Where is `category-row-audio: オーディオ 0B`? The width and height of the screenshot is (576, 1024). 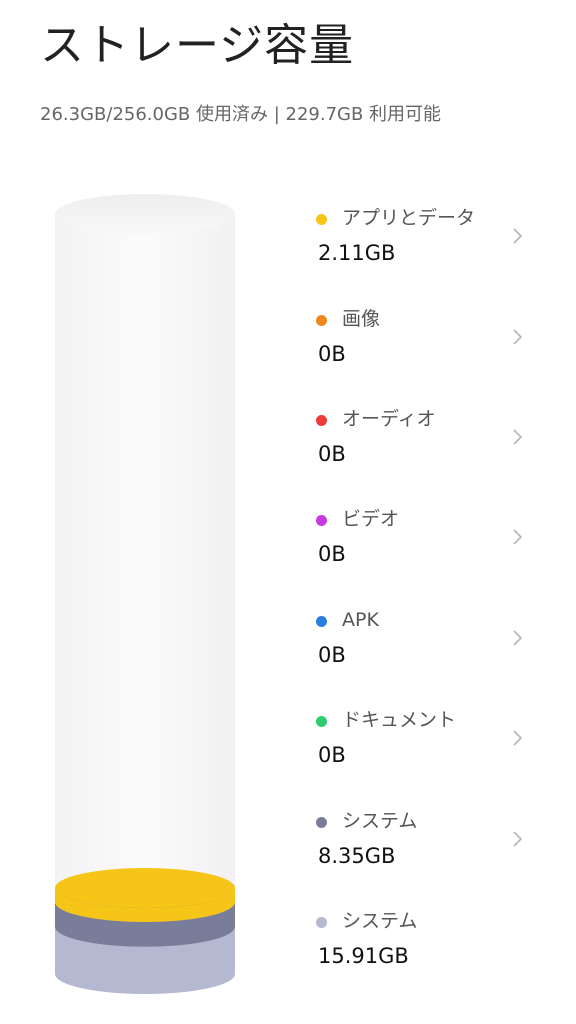
category-row-audio: オーディオ 0B is located at coordinates (425, 437).